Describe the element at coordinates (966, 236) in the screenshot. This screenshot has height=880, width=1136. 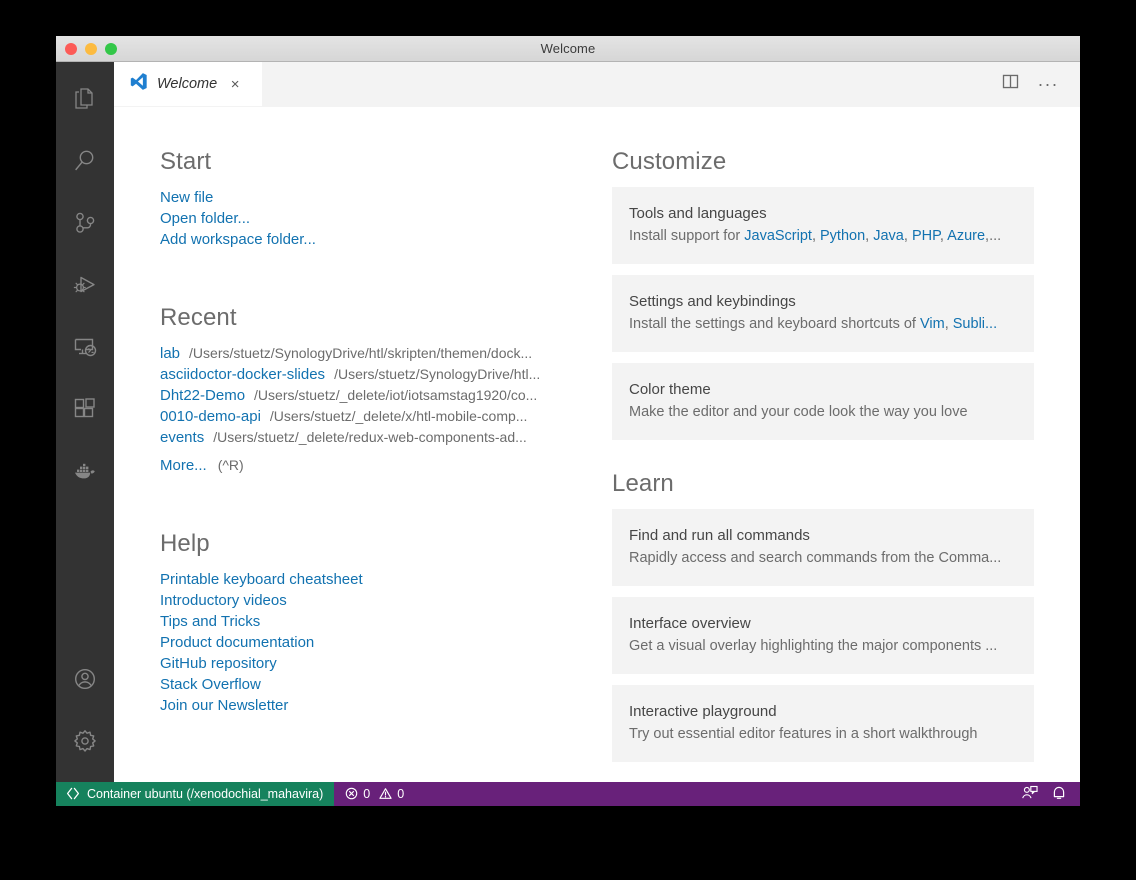
I see `lang-link-azure: Azure` at that location.